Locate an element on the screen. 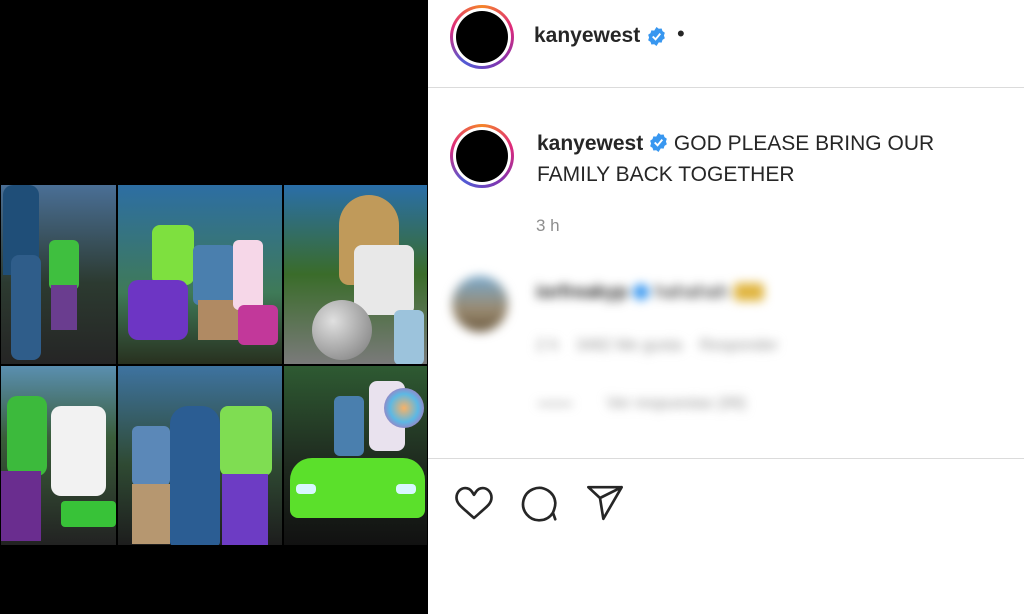  heart-icon is located at coordinates (474, 503).